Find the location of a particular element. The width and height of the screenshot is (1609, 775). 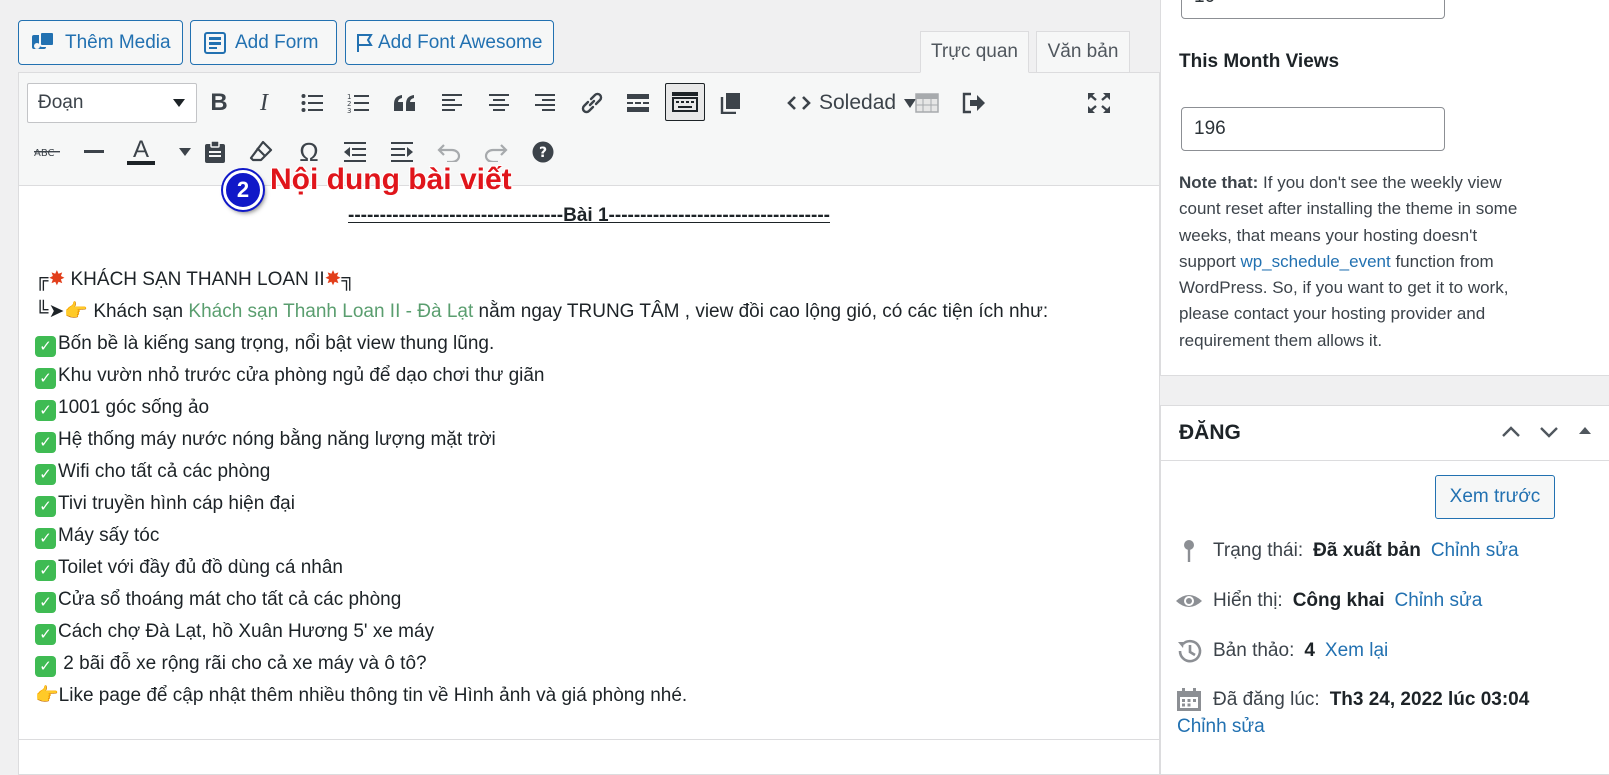

horizontal-line-button is located at coordinates (94, 152).